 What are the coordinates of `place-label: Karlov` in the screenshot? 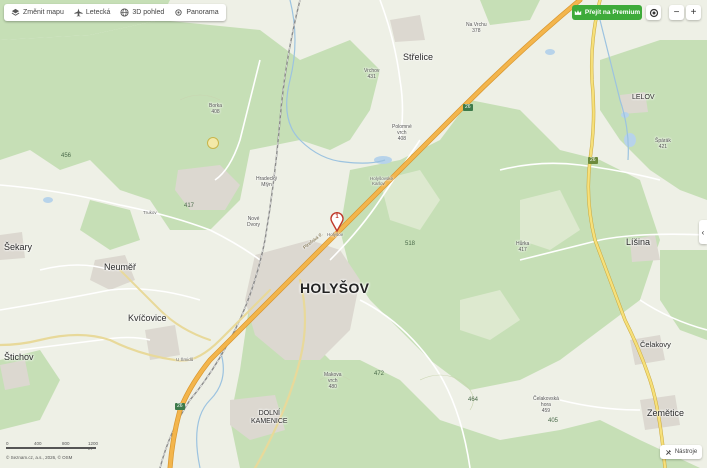 It's located at (378, 183).